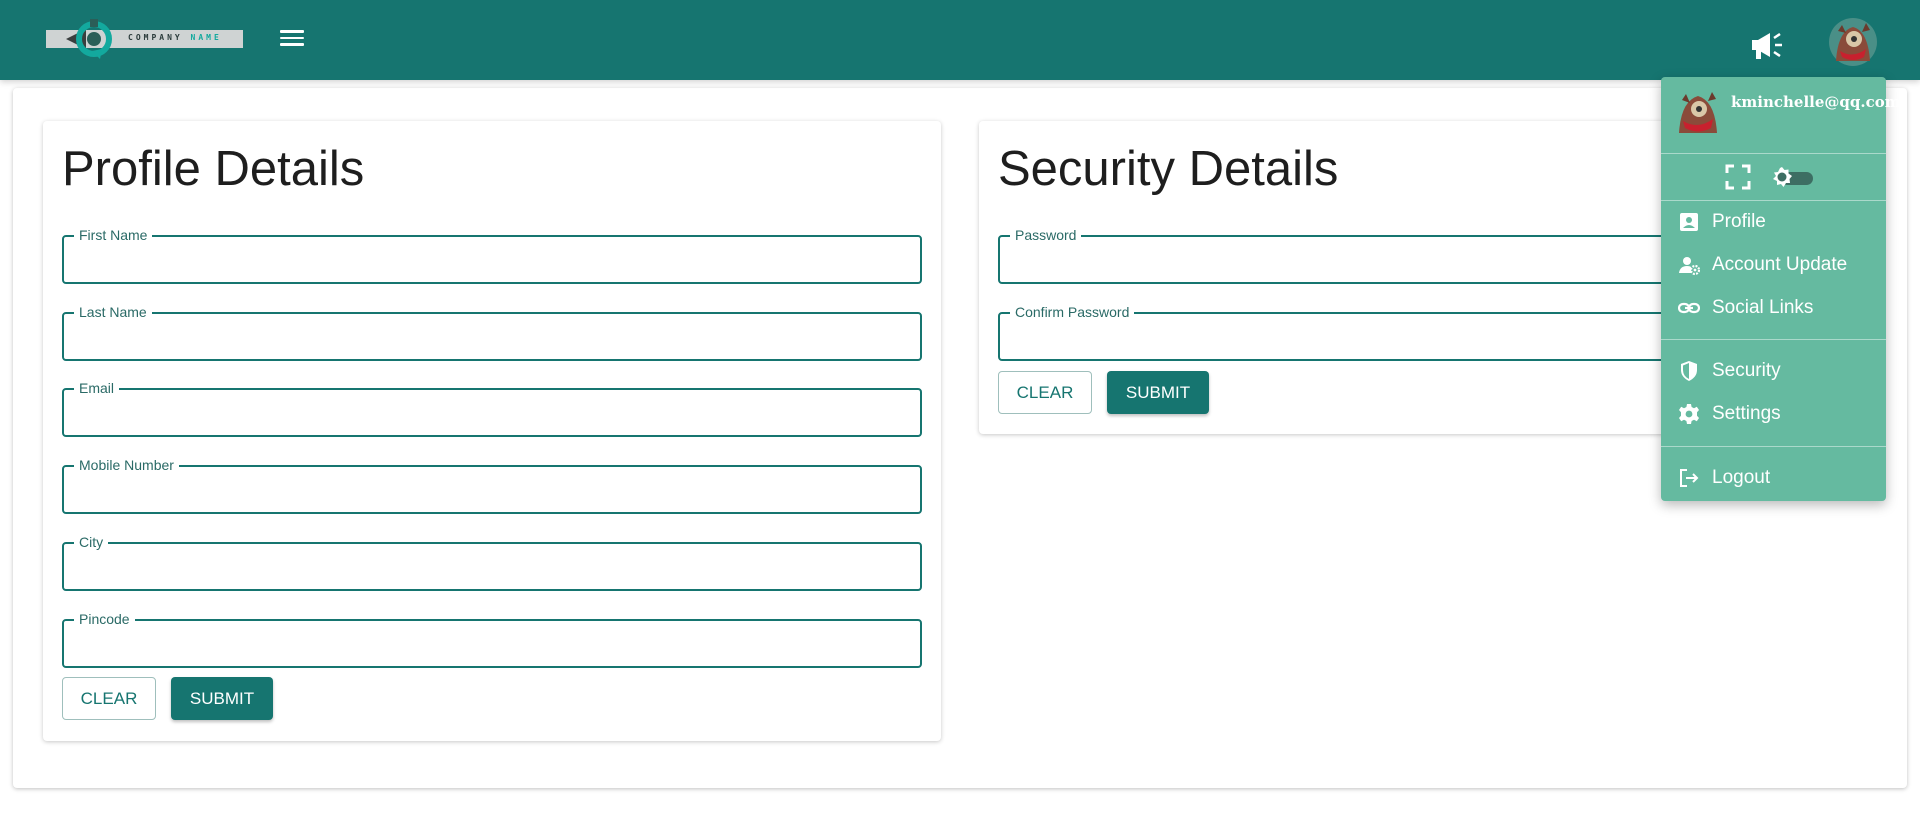 Image resolution: width=1920 pixels, height=838 pixels. What do you see at coordinates (292, 40) in the screenshot?
I see `hamburger-menu-icon` at bounding box center [292, 40].